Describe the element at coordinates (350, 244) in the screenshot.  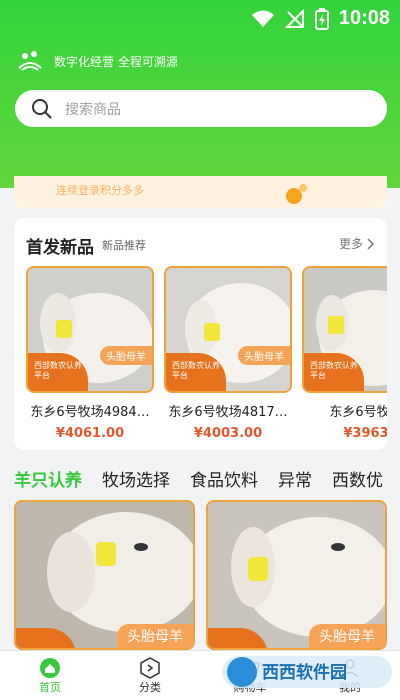
I see `more-label: 更多` at that location.